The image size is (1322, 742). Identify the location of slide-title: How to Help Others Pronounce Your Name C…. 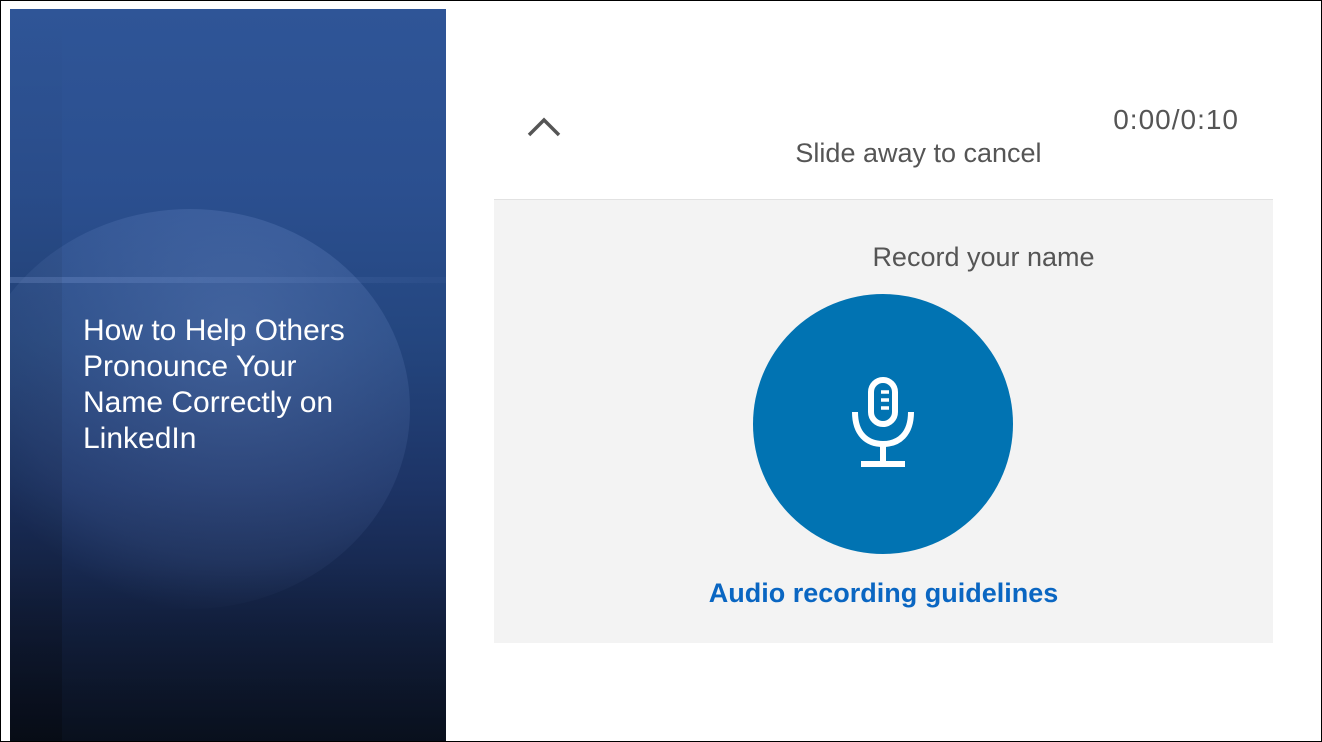
(214, 384).